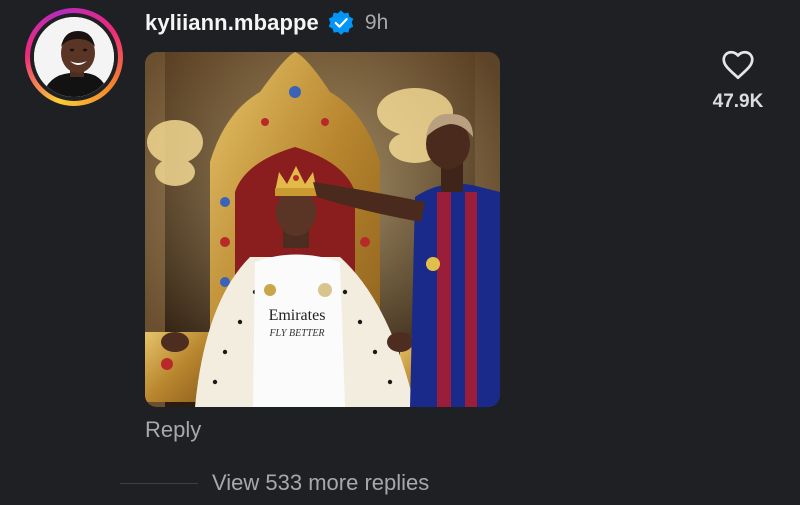 The height and width of the screenshot is (505, 800). I want to click on replies-divider-line, so click(159, 483).